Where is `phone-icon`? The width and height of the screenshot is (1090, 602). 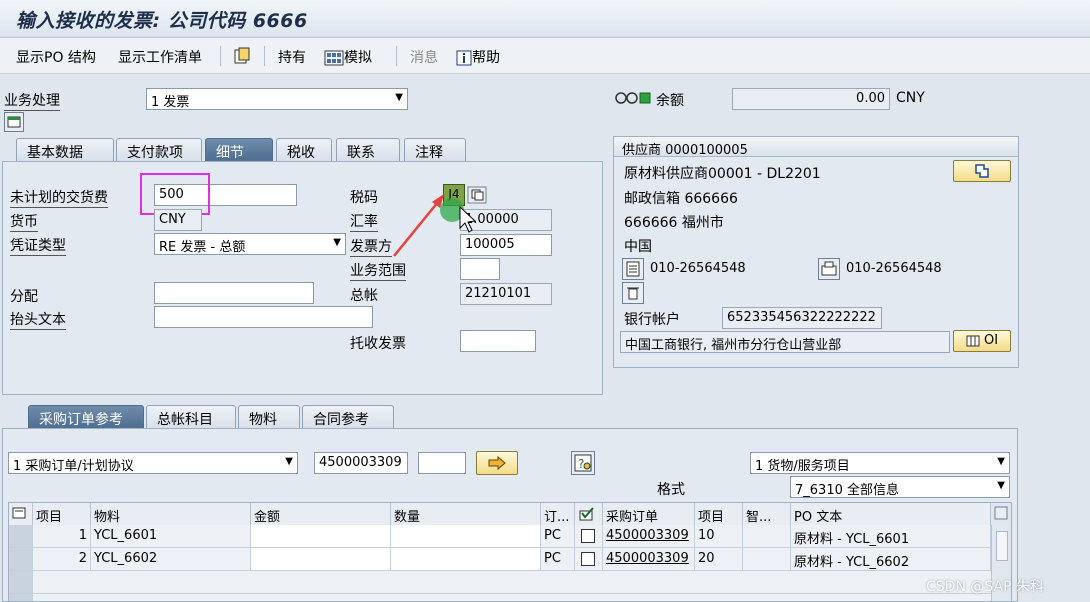
phone-icon is located at coordinates (633, 269).